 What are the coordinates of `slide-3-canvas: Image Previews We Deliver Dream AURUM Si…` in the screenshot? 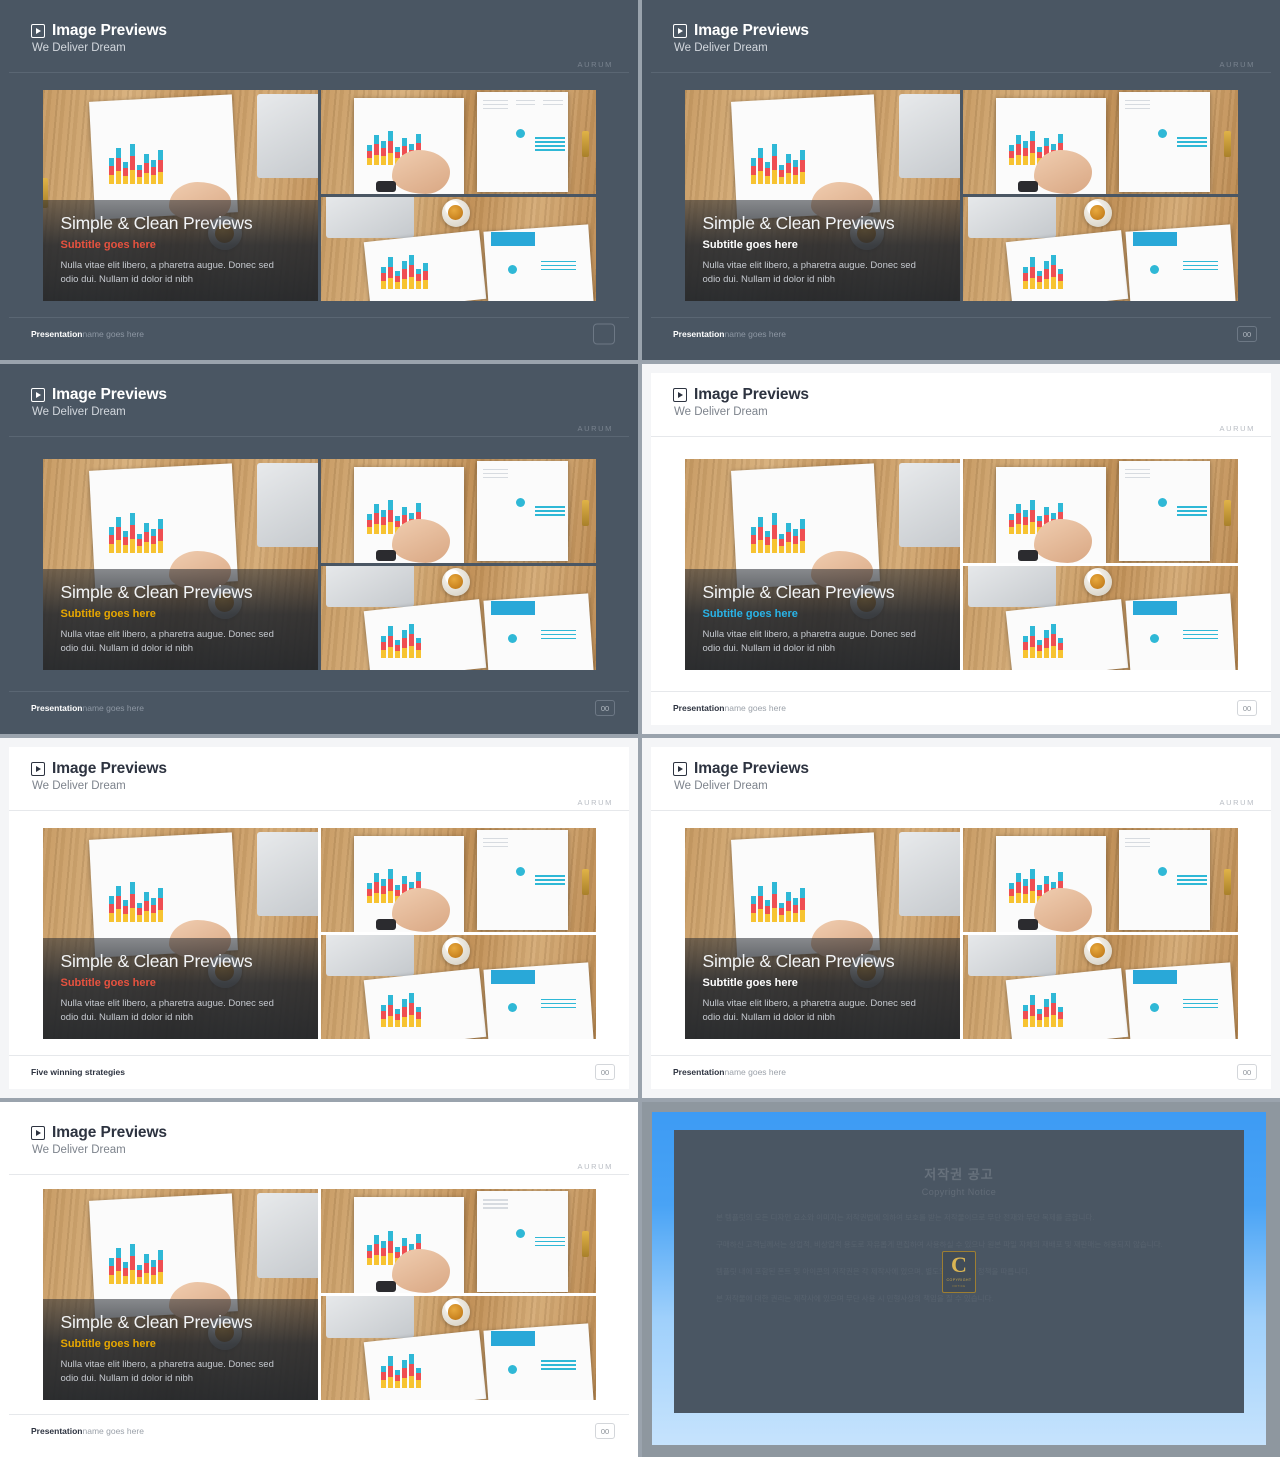 It's located at (319, 549).